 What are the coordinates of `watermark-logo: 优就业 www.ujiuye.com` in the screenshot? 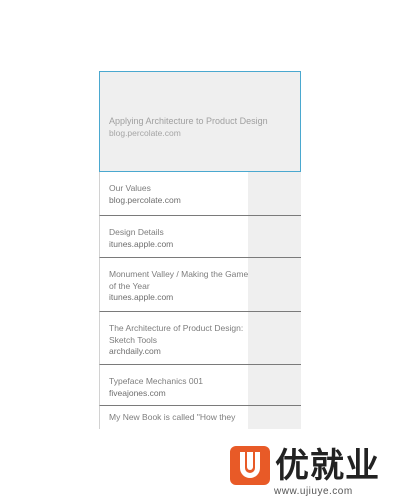 It's located at (311, 471).